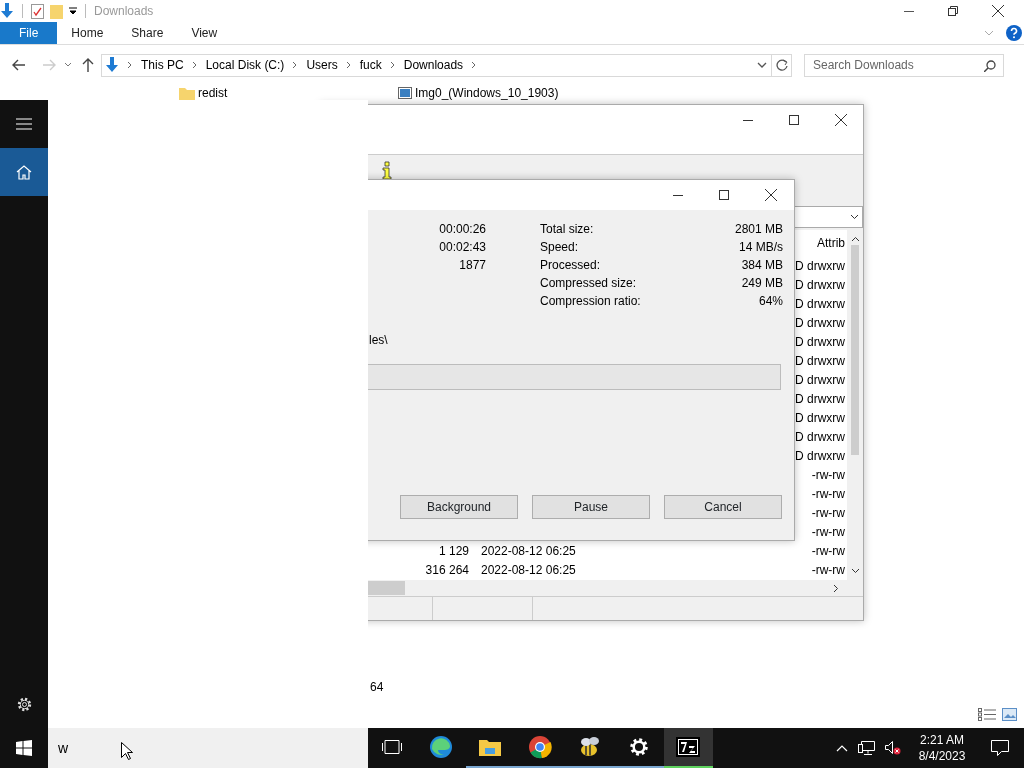 The width and height of the screenshot is (1024, 768). I want to click on properties-icon, so click(37, 11).